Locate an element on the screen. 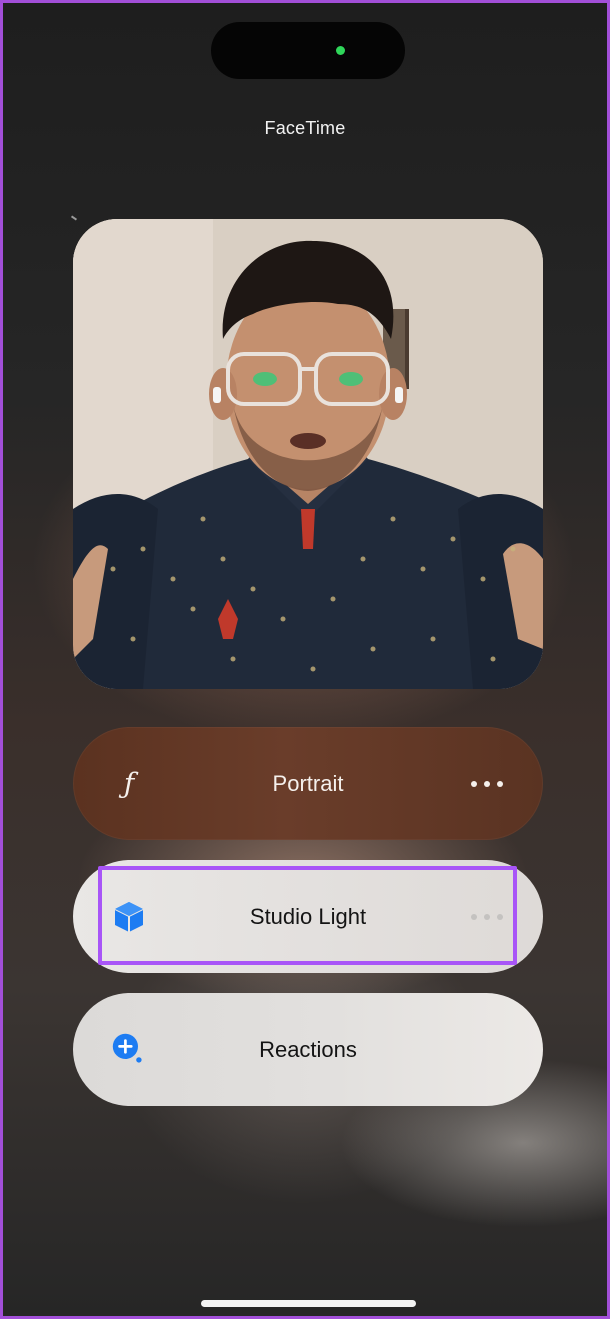 Image resolution: width=610 pixels, height=1319 pixels. app-title: FaceTime is located at coordinates (305, 128).